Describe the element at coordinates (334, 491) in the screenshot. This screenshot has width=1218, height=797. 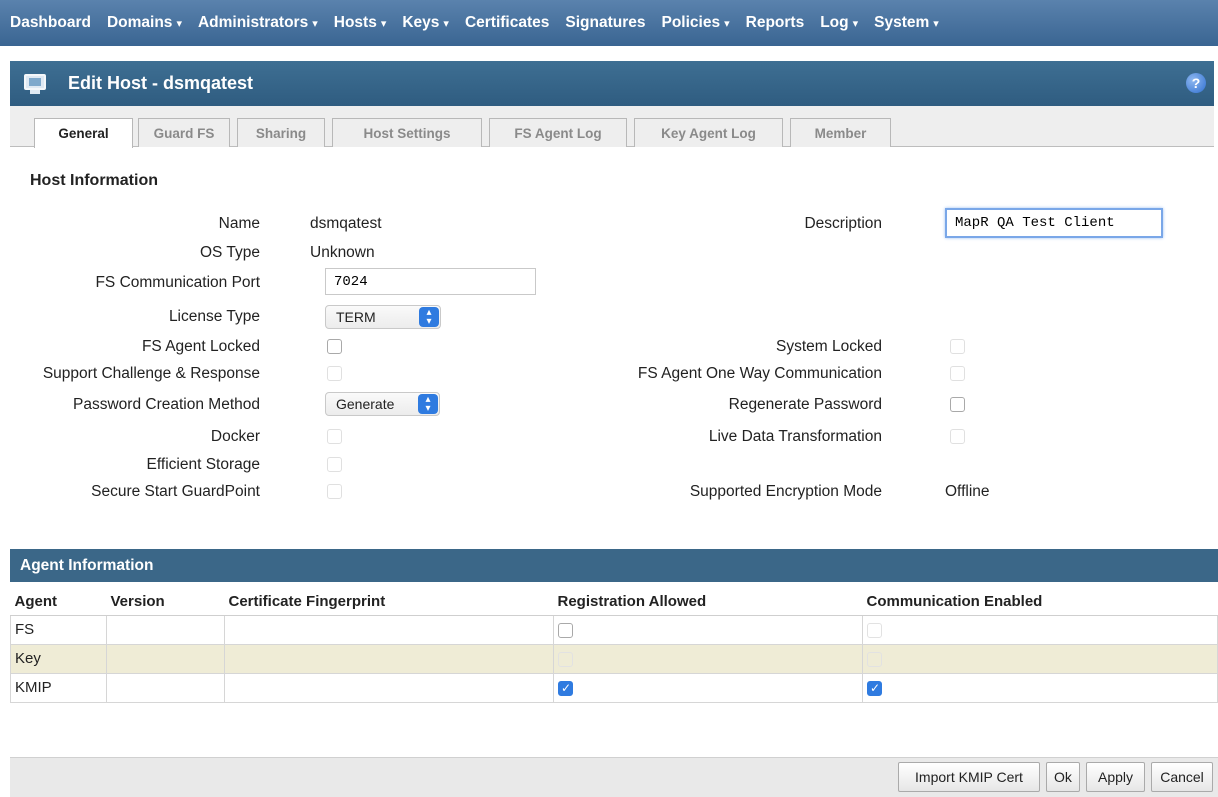
I see `secure-start-checkbox` at that location.